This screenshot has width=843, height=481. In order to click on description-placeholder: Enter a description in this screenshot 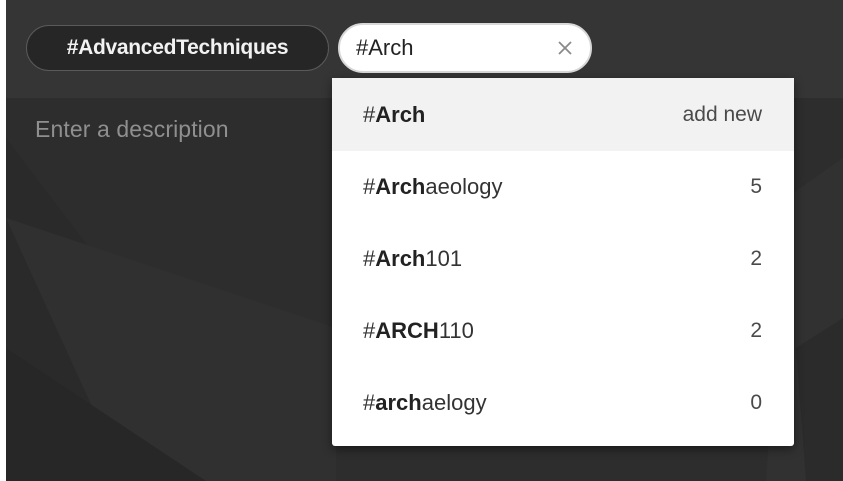, I will do `click(132, 129)`.